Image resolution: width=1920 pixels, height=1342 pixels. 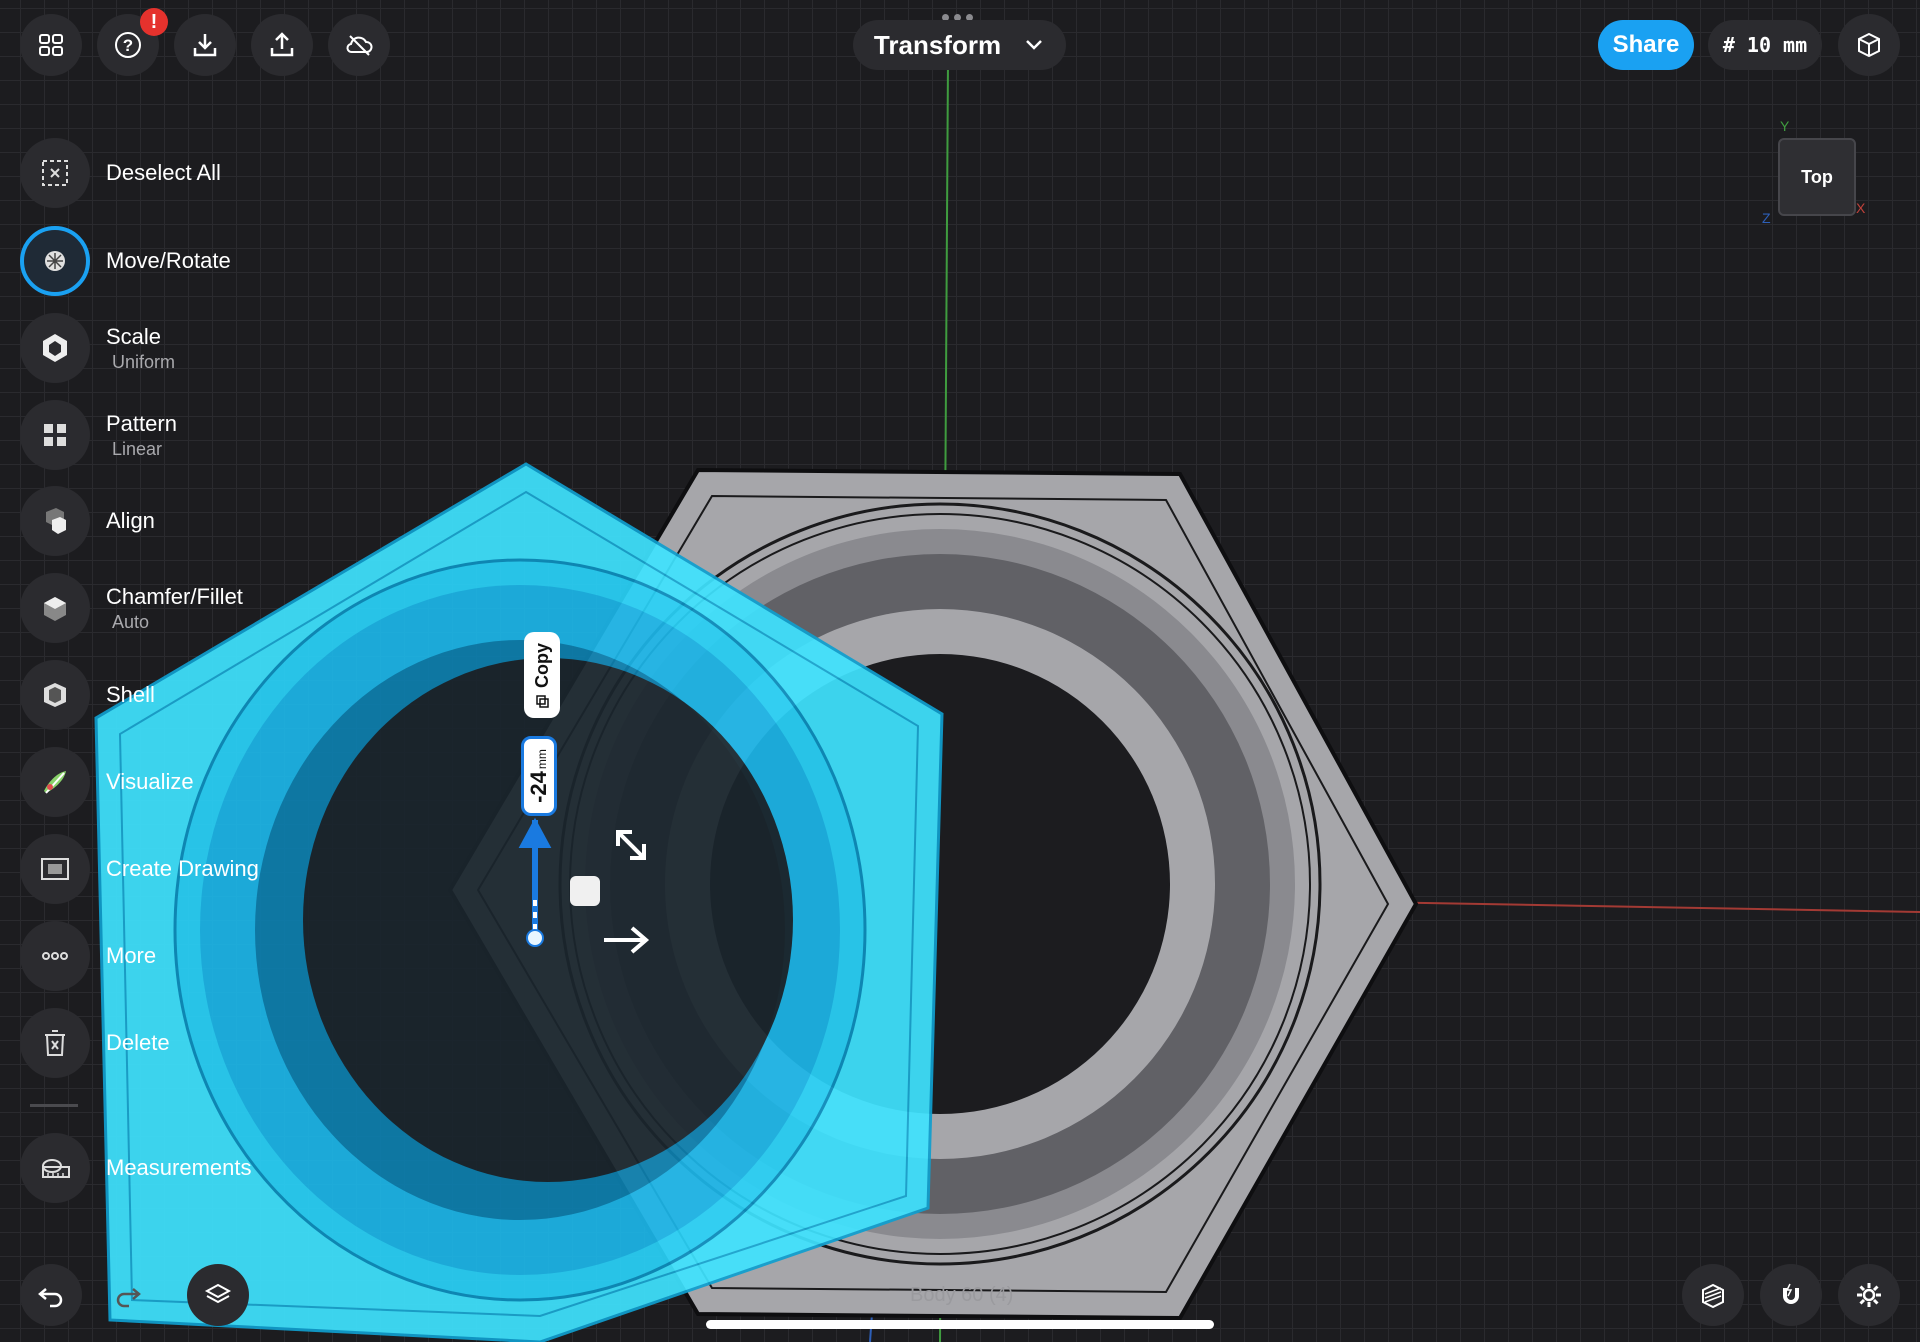 I want to click on distance-input: -24 mm, so click(x=539, y=776).